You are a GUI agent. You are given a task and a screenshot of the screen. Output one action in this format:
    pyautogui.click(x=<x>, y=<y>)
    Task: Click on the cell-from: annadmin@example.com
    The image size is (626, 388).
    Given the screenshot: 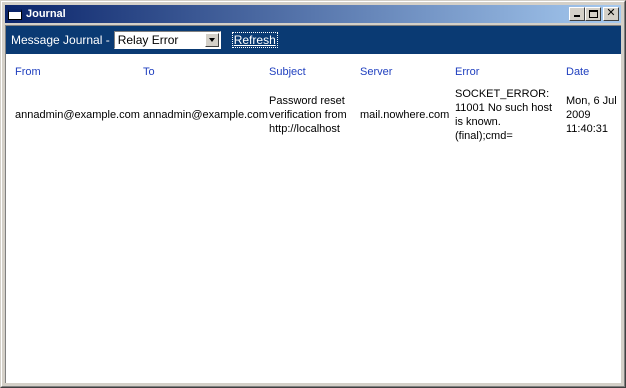 What is the action you would take?
    pyautogui.click(x=77, y=115)
    